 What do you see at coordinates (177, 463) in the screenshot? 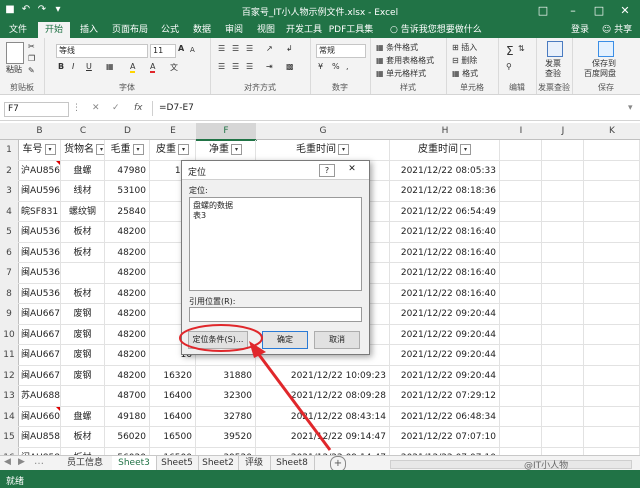
I see `sheet-tab: Sheet5` at bounding box center [177, 463].